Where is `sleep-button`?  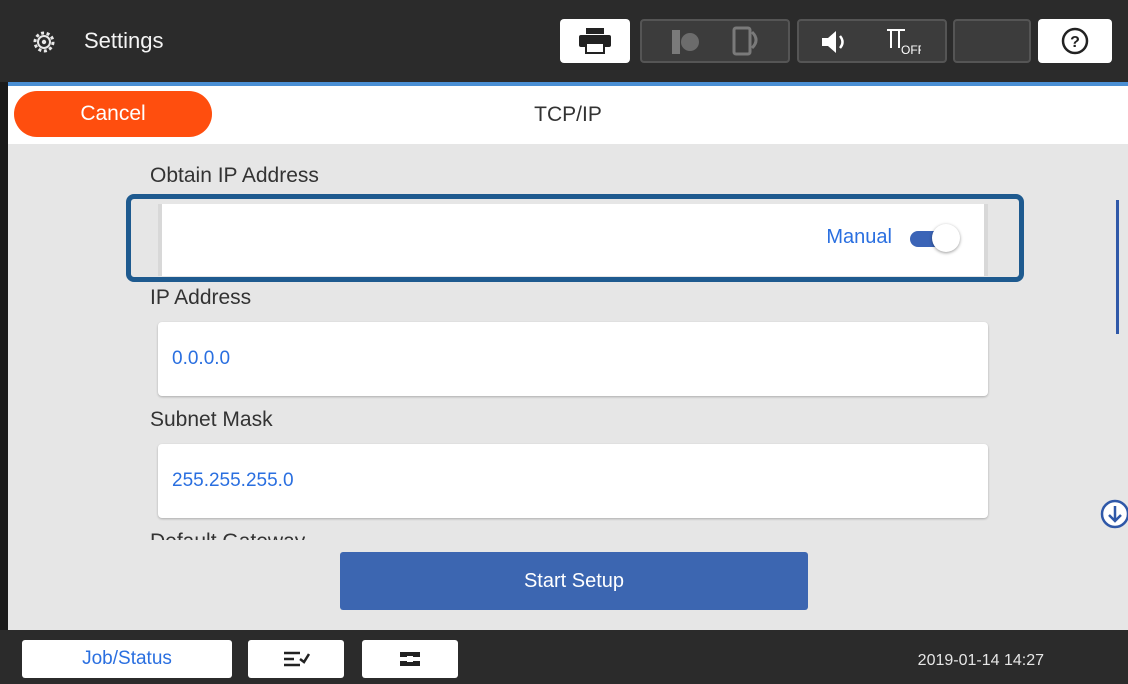 sleep-button is located at coordinates (992, 41).